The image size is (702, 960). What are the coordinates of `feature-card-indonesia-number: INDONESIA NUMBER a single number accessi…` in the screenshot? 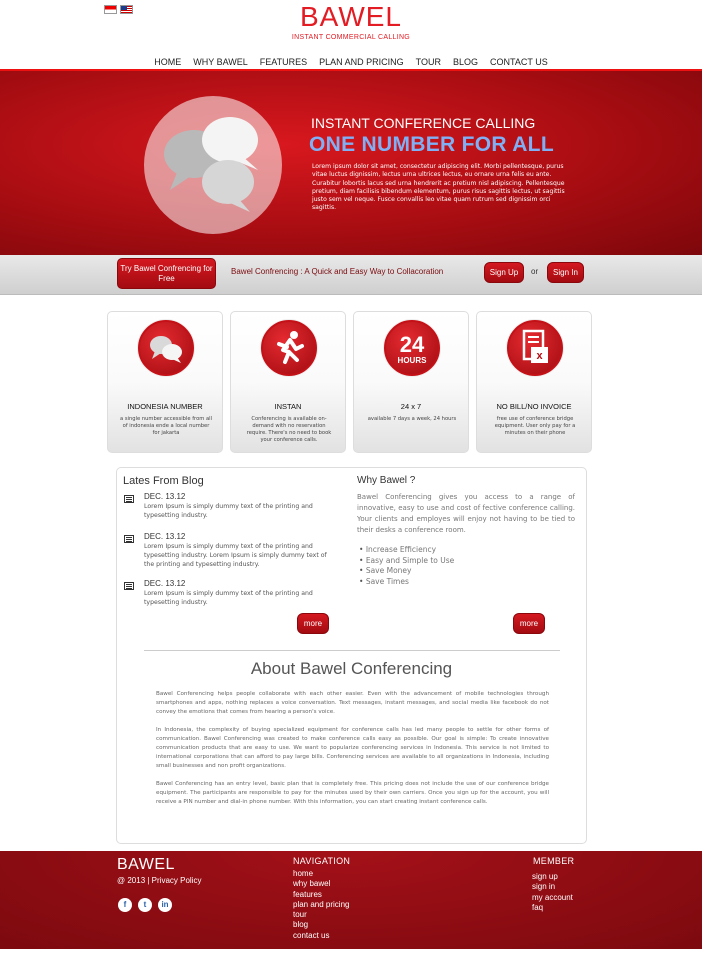 It's located at (165, 382).